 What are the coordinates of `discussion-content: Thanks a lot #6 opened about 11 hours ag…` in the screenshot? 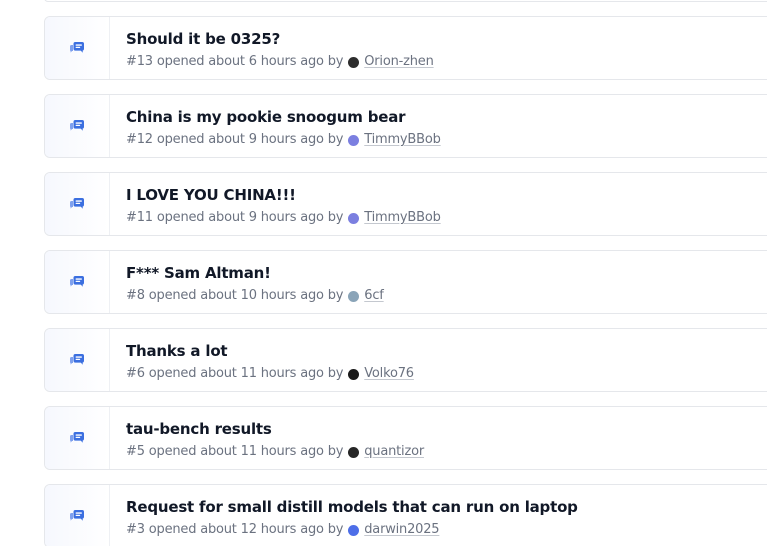 It's located at (262, 360).